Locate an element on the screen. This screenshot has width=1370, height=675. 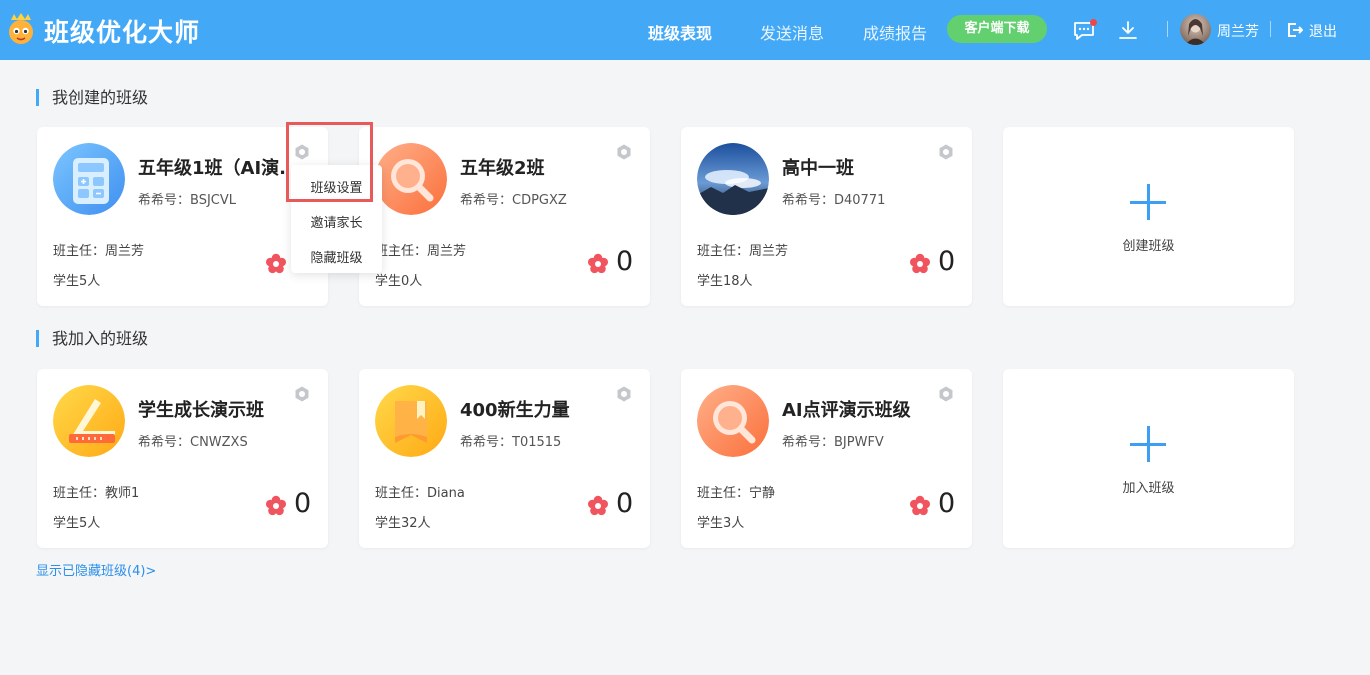
class-card: 学生成长演示班 希希号：CNWZXS 班主任：教师1 学生5人 0 is located at coordinates (182, 458).